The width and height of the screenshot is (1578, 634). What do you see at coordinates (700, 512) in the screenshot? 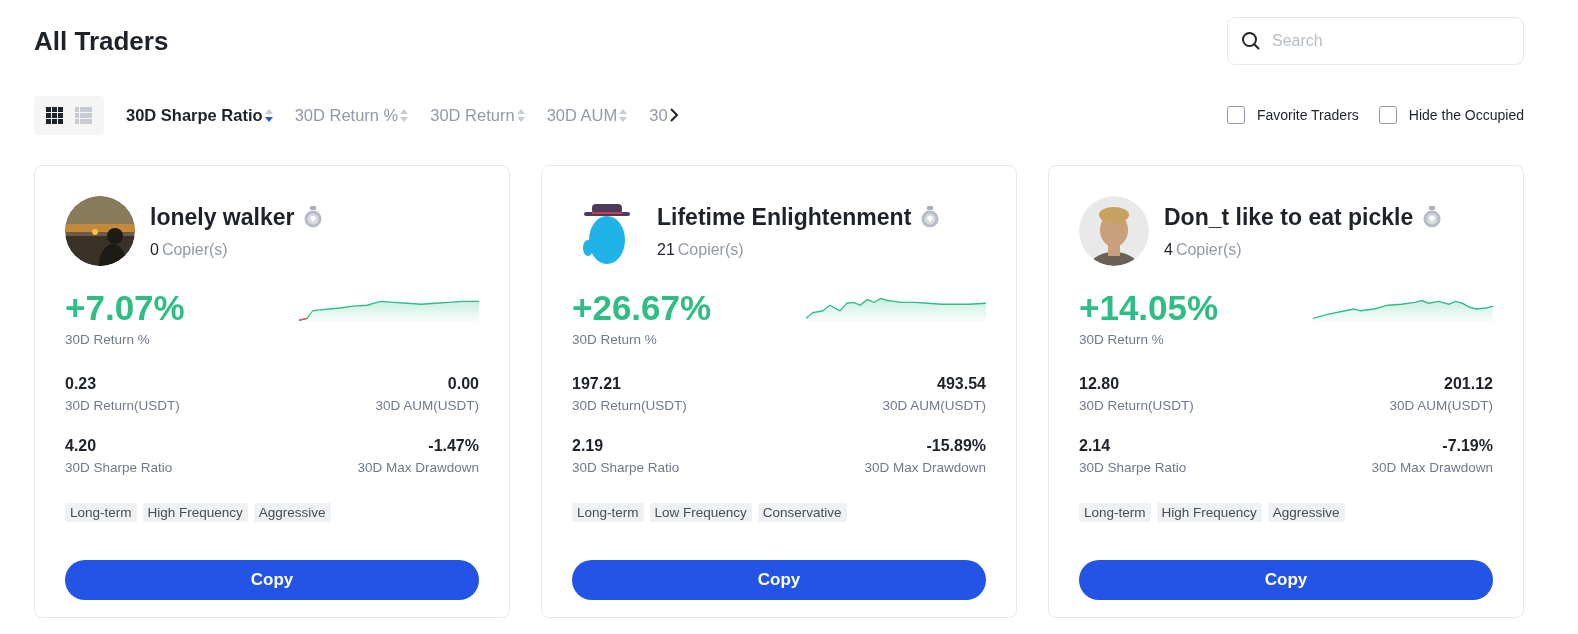
I see `tag: Low Frequency` at bounding box center [700, 512].